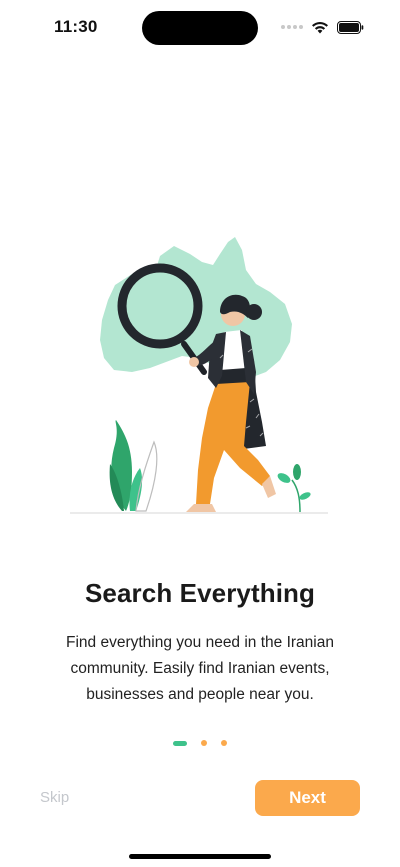  I want to click on onboarding-title: Search Everything, so click(199, 593).